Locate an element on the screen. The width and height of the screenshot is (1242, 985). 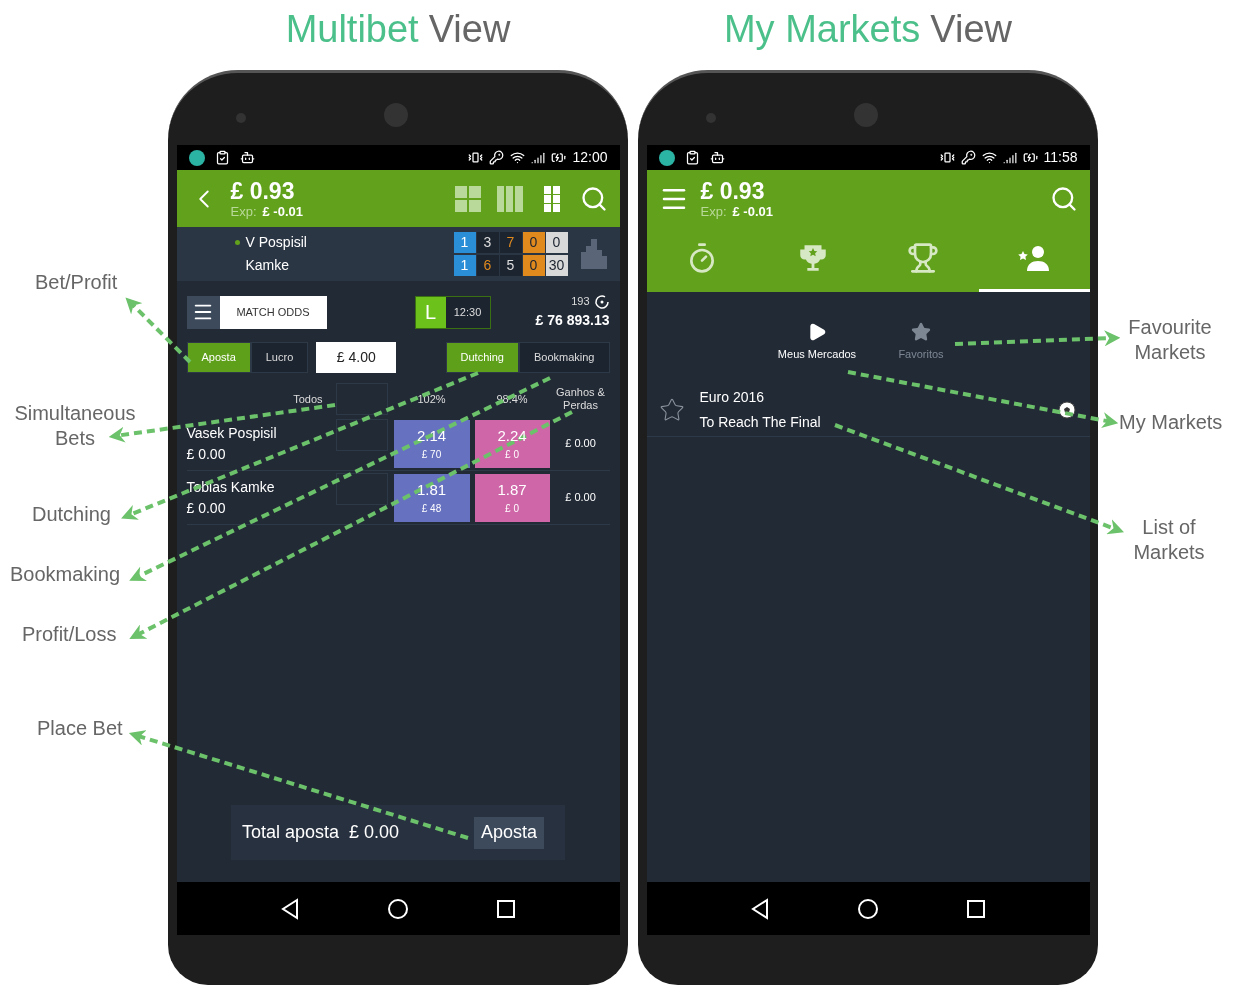
callout-label: Bookmaking is located at coordinates (65, 574).